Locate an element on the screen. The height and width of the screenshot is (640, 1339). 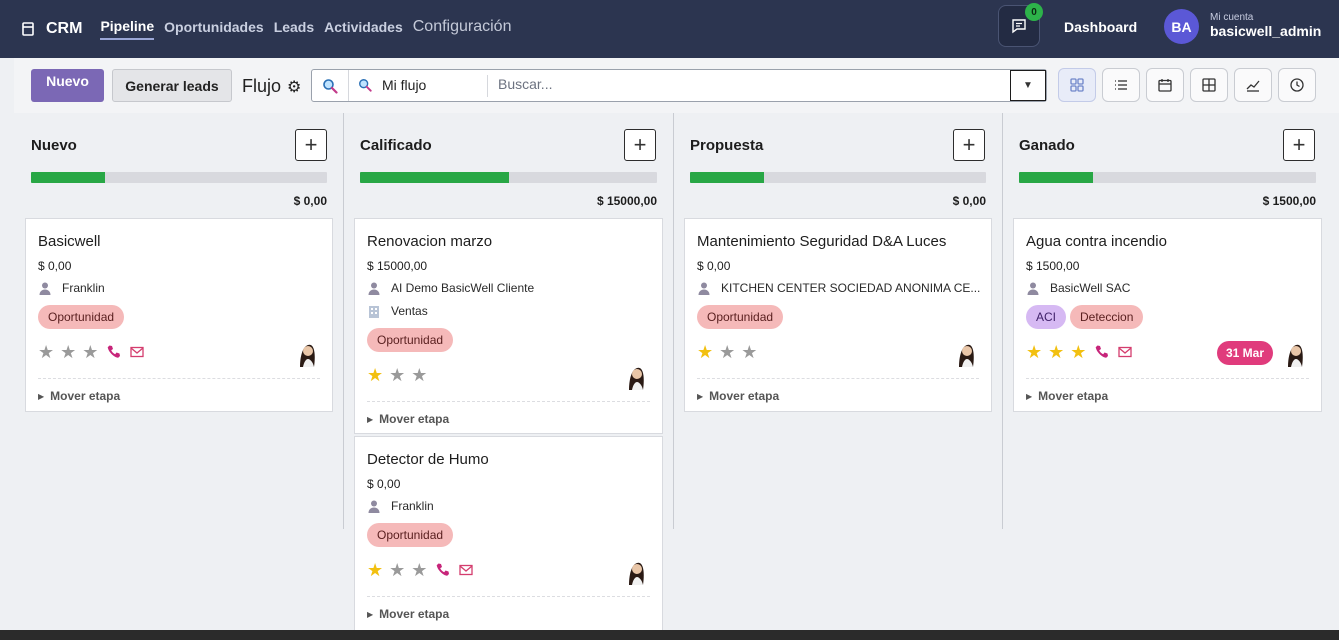
calendar-icon is located at coordinates (1165, 85).